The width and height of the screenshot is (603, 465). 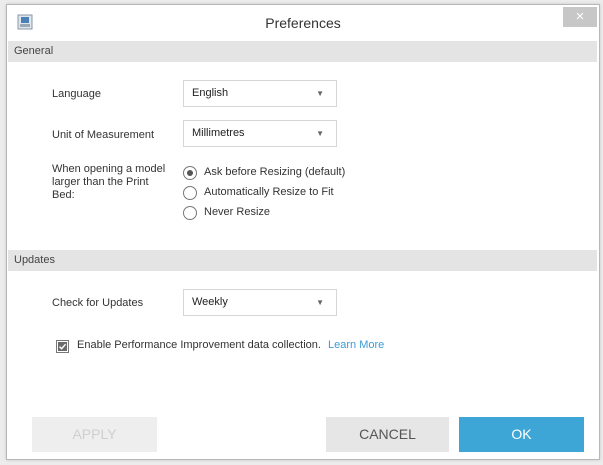 I want to click on language-select-value: English, so click(x=210, y=93).